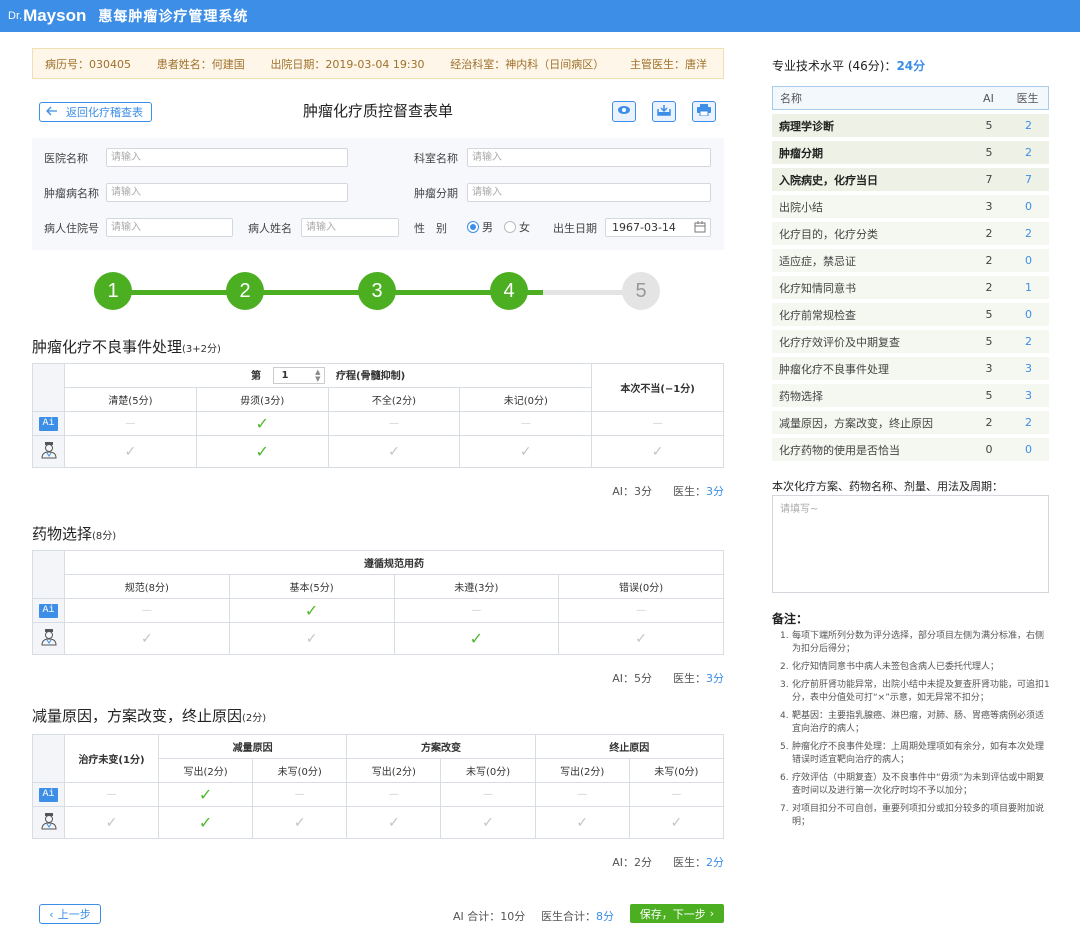  Describe the element at coordinates (910, 260) in the screenshot. I see `score-row: 适应症，禁忌证 2 0` at that location.